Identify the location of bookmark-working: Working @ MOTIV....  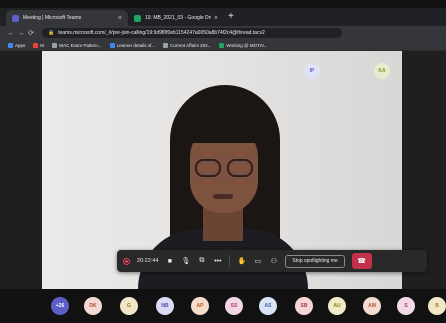
(243, 45).